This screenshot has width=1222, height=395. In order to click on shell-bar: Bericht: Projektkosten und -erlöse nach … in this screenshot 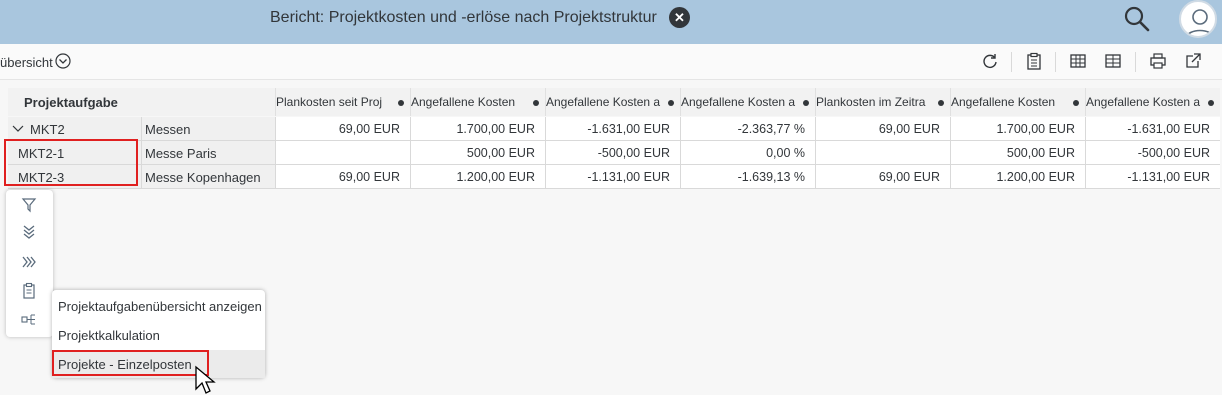, I will do `click(611, 22)`.